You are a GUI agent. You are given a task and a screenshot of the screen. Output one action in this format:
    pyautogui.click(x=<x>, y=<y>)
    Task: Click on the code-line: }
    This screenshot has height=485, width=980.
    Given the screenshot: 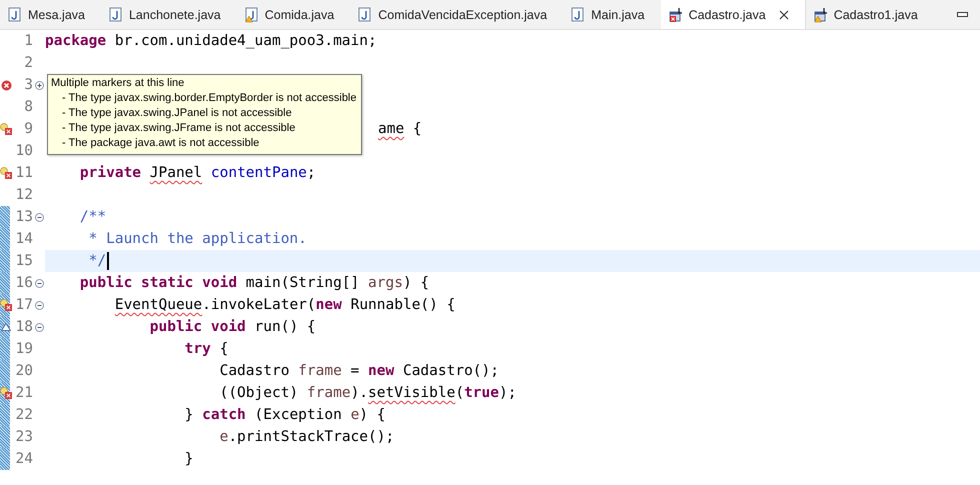 What is the action you would take?
    pyautogui.click(x=189, y=459)
    